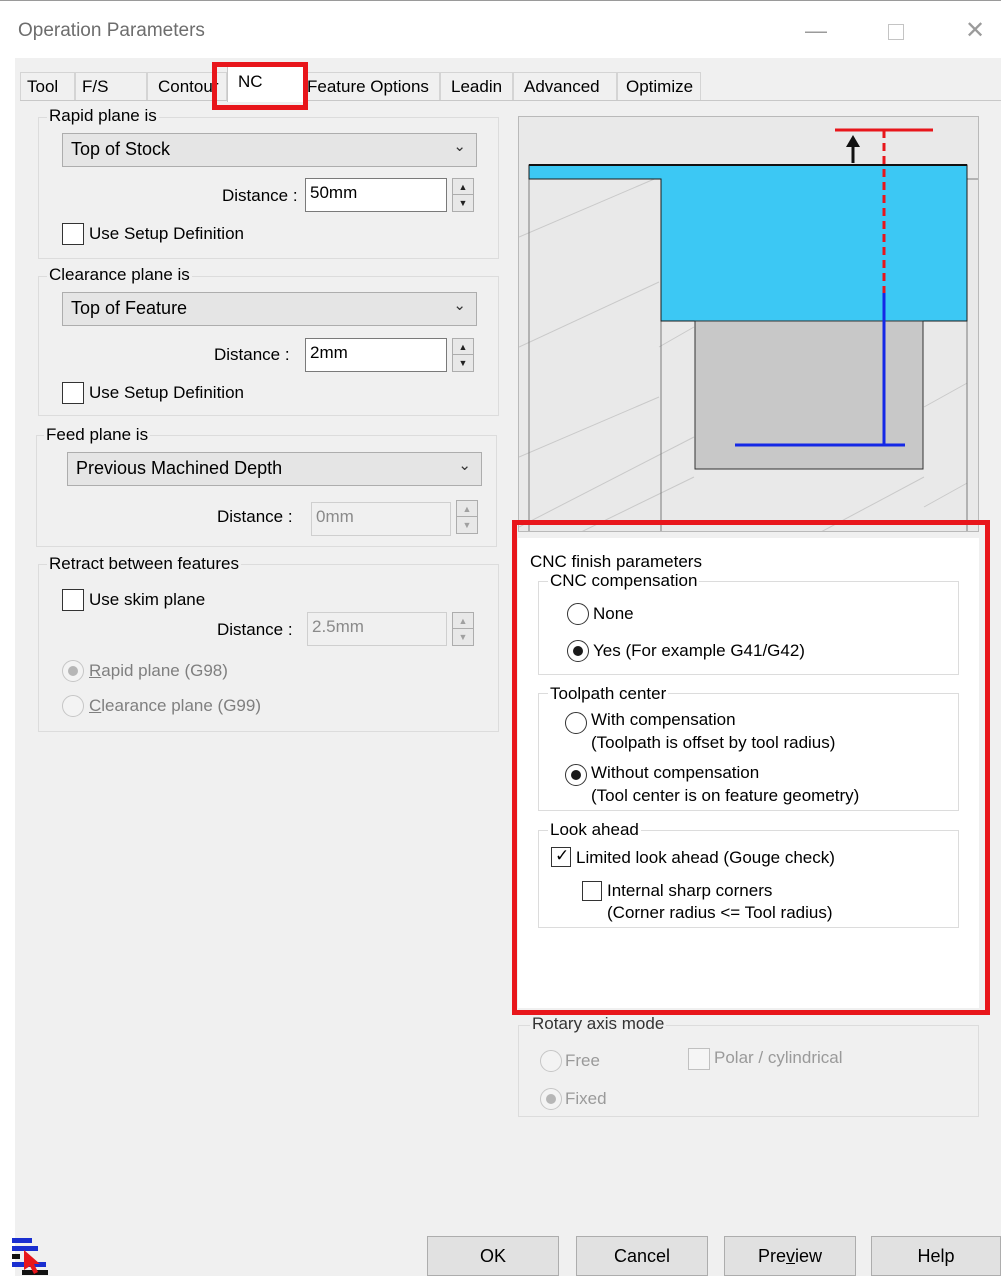 The height and width of the screenshot is (1281, 1001). Describe the element at coordinates (675, 772) in the screenshot. I see `without-compensation-label: Without compensation` at that location.